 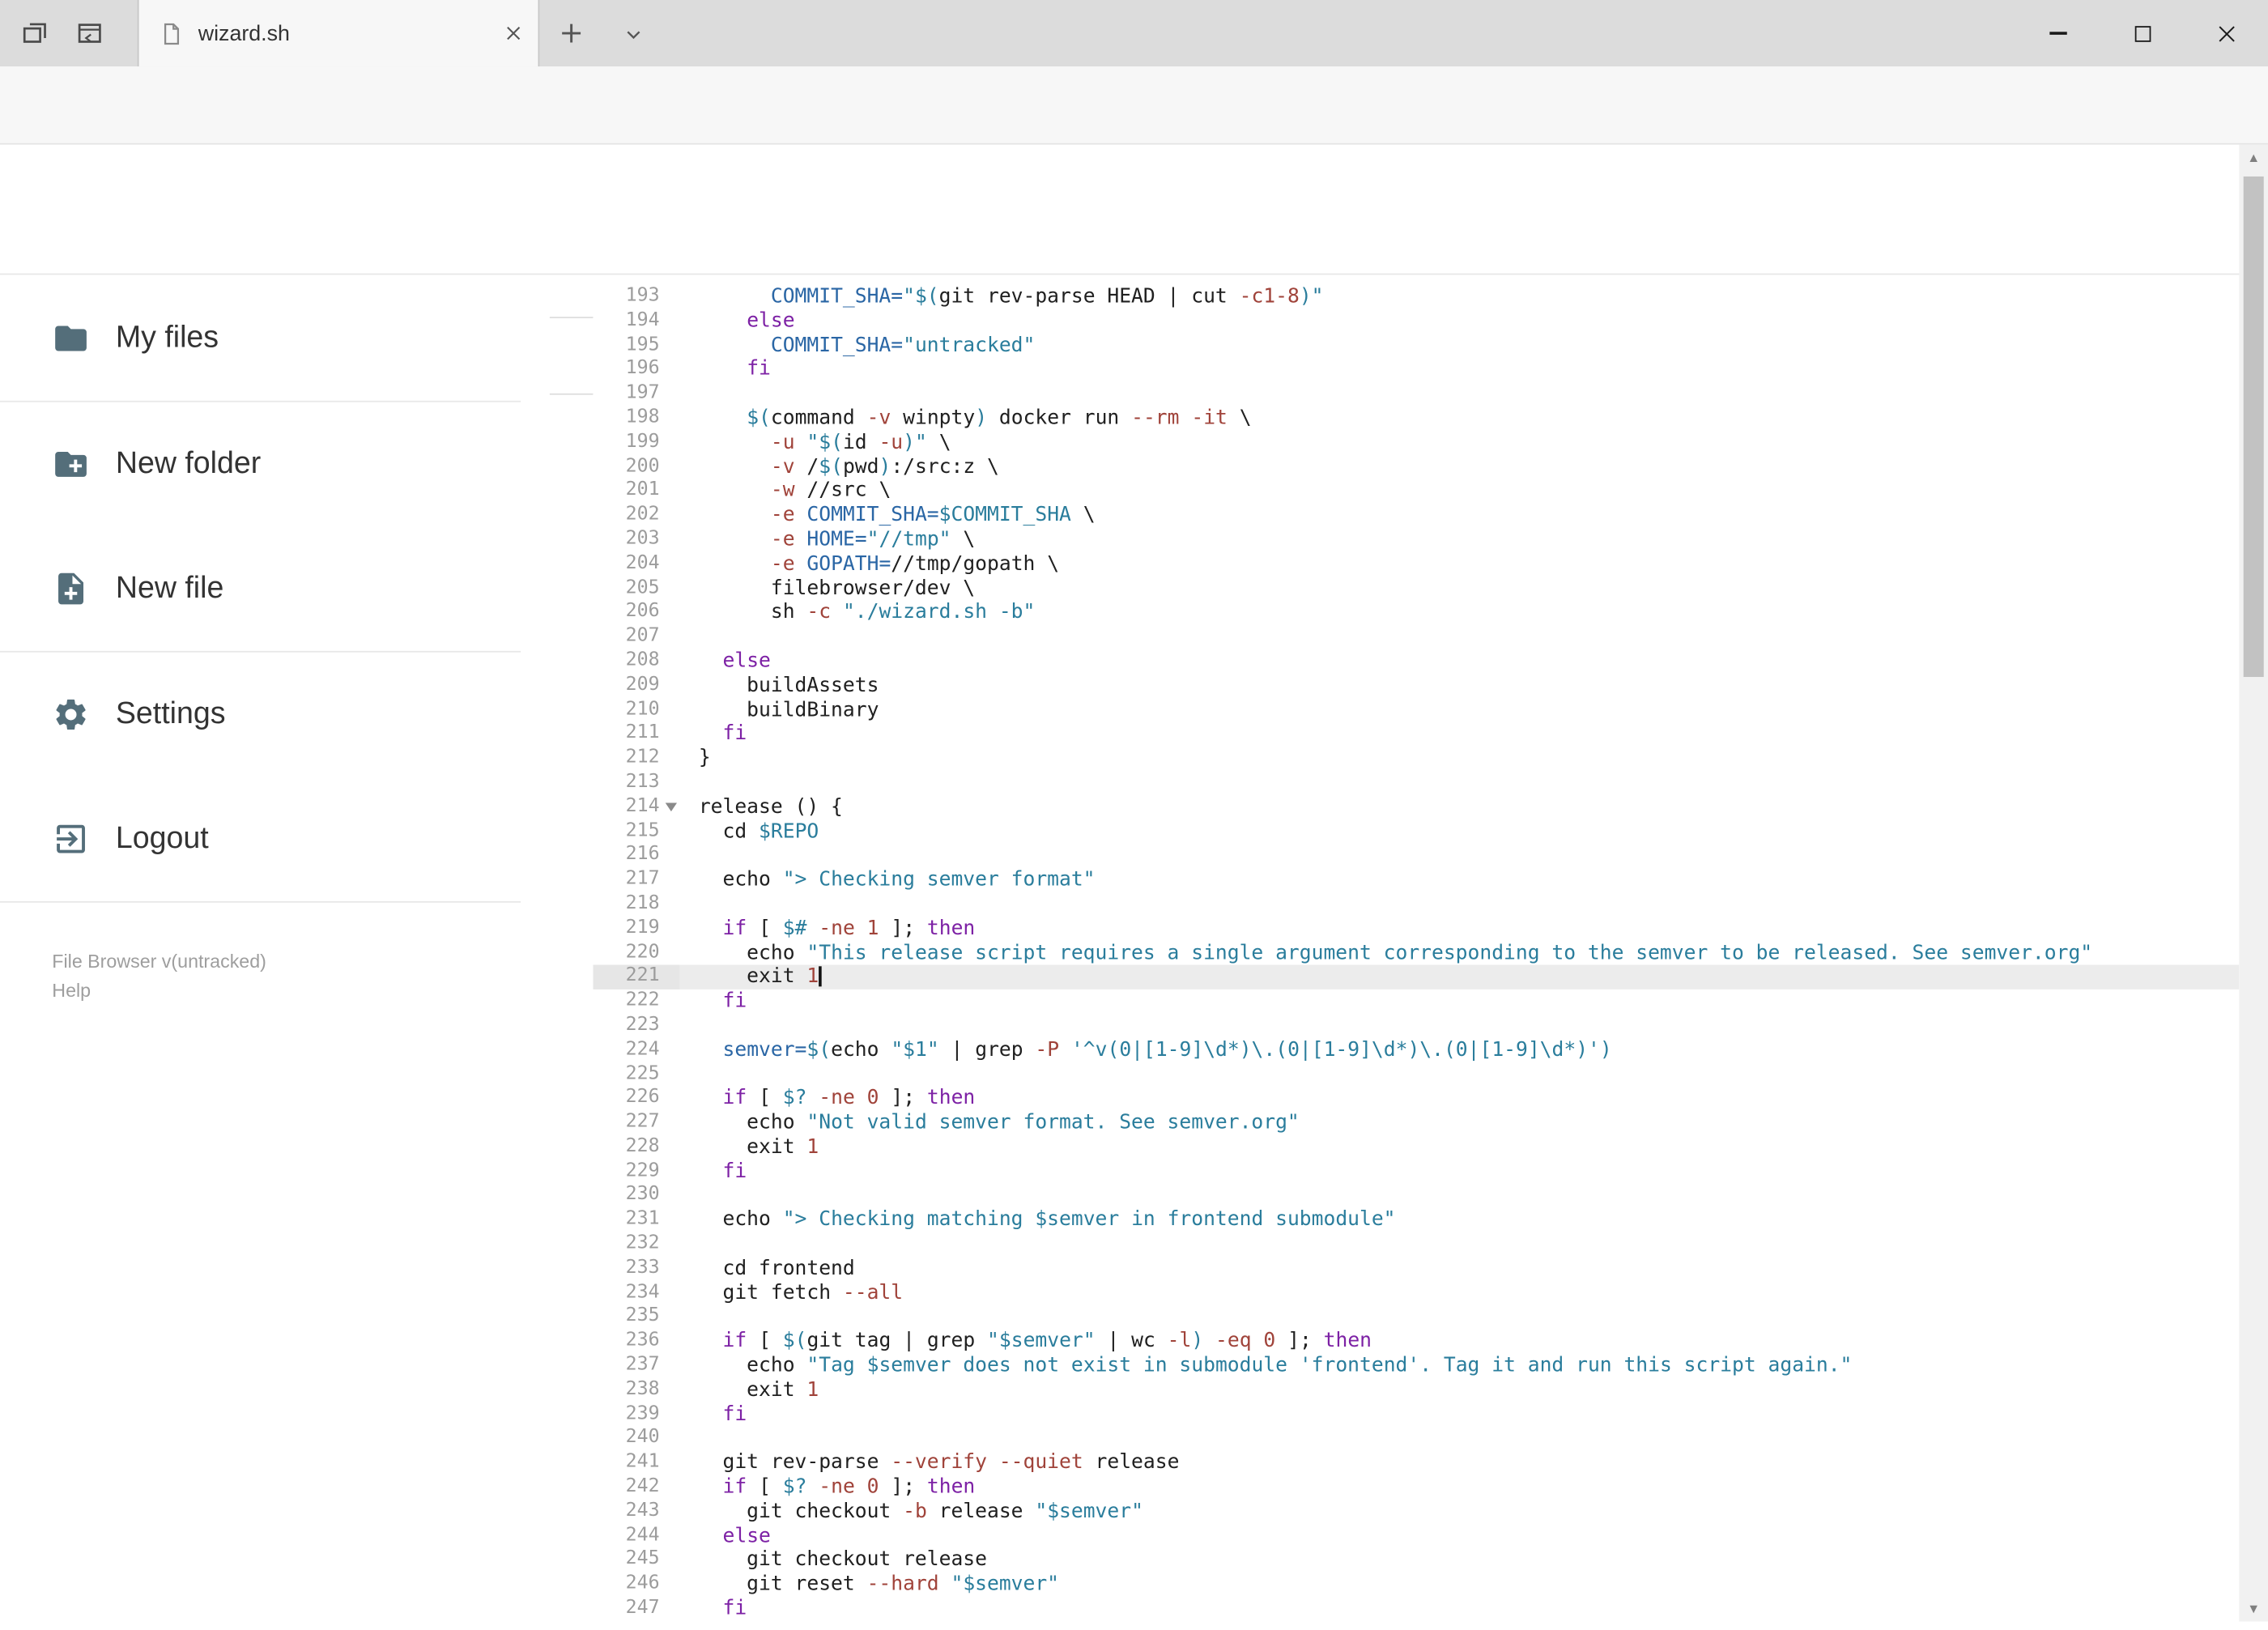 I want to click on line-number: 232, so click(x=636, y=1244).